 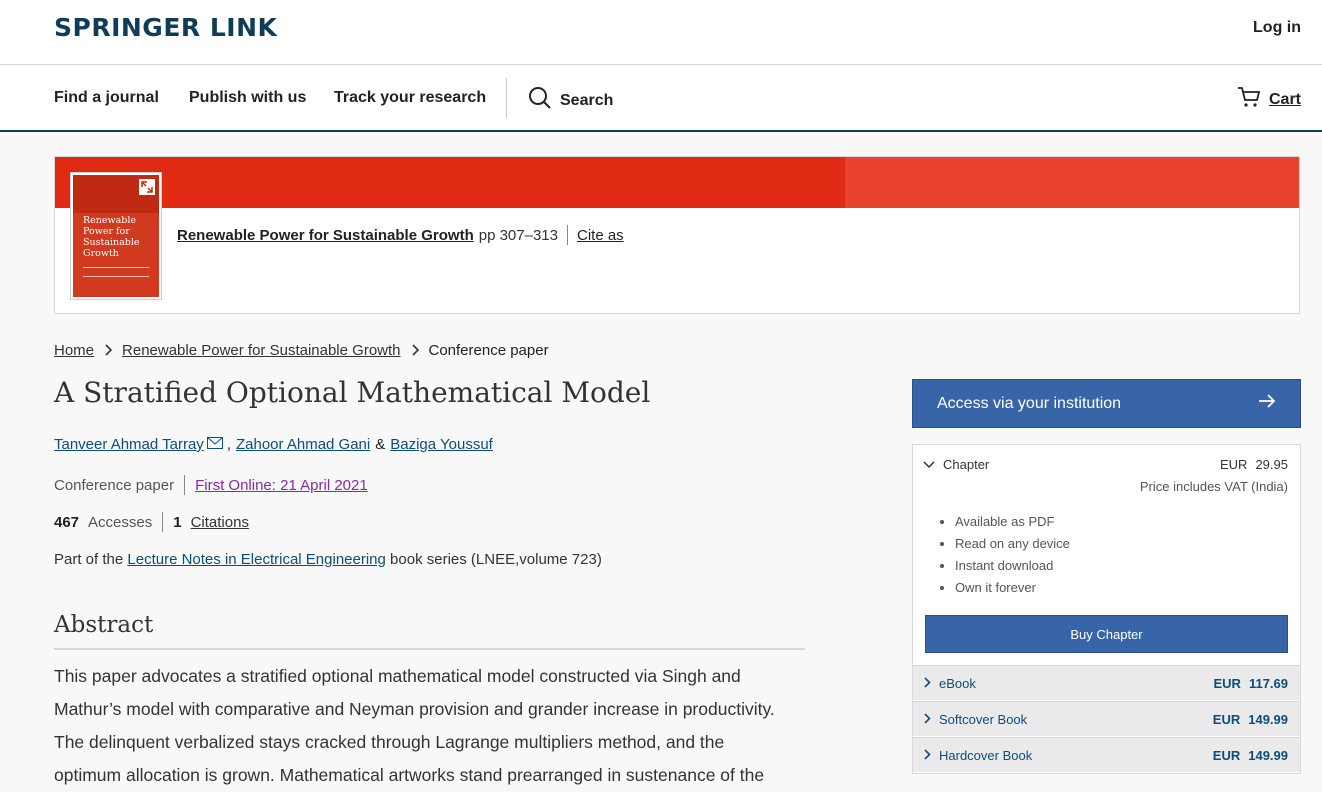 I want to click on breadcrumb-book: Renewable Power for Sustainable Growth, so click(x=261, y=350).